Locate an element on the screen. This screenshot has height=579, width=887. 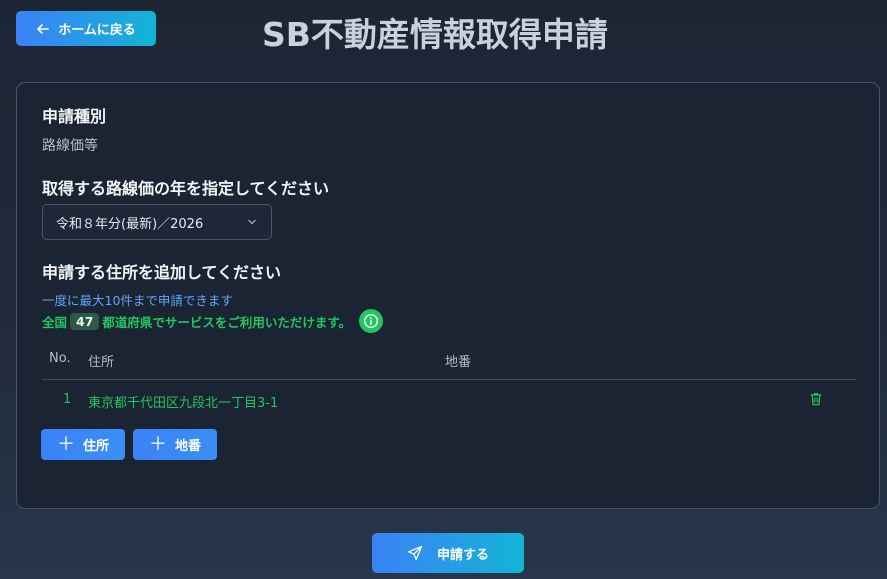
coverage-note: 全国 47 都道府県でサービスをご利用いただけます。 is located at coordinates (213, 321).